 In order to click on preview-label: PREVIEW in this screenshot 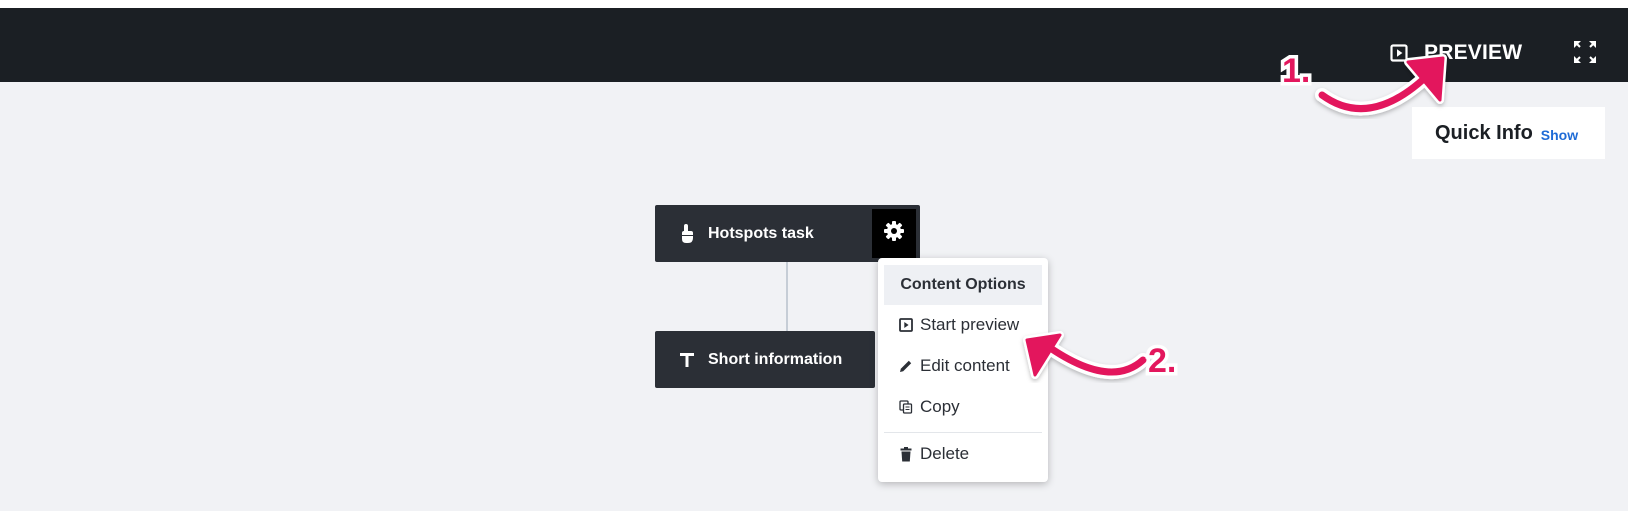, I will do `click(1473, 52)`.